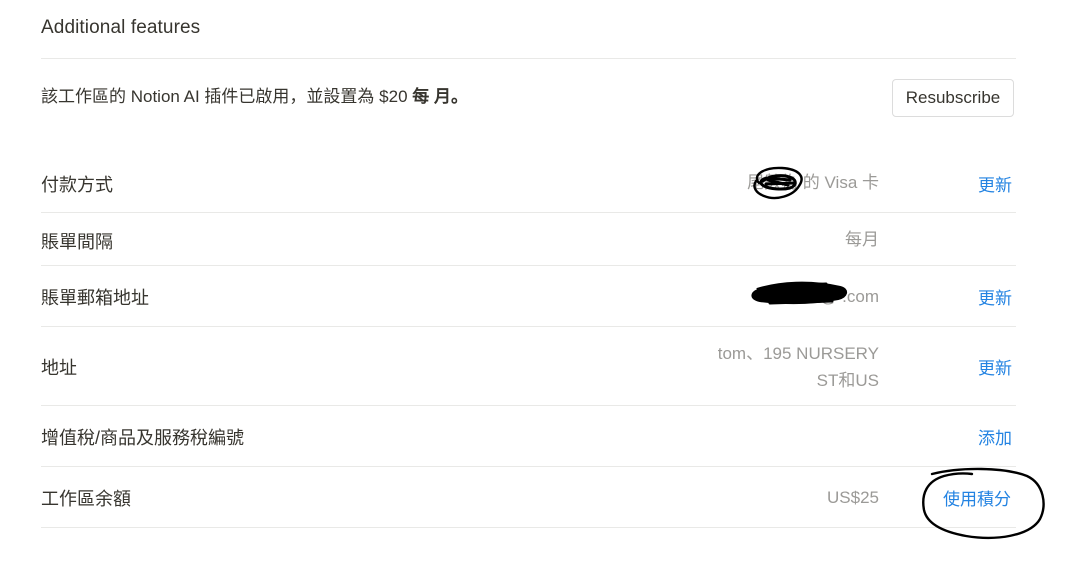 This screenshot has width=1067, height=569. What do you see at coordinates (528, 296) in the screenshot?
I see `billing-email-row: 賬單郵箱地址 bbb@ .com 更新` at bounding box center [528, 296].